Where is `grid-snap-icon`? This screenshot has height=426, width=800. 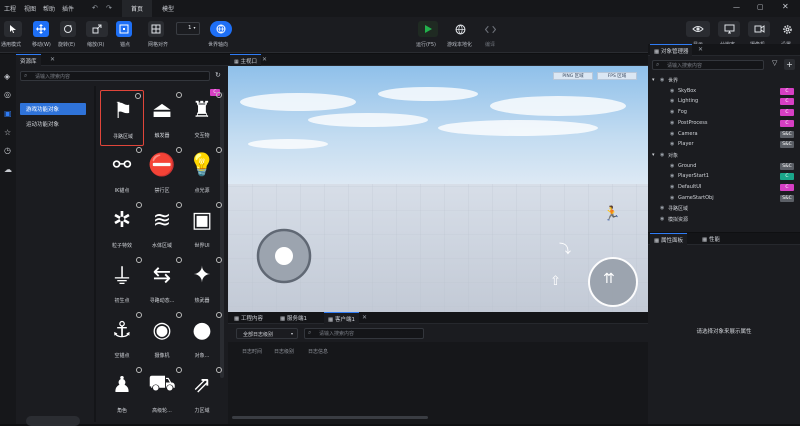 grid-snap-icon is located at coordinates (156, 29).